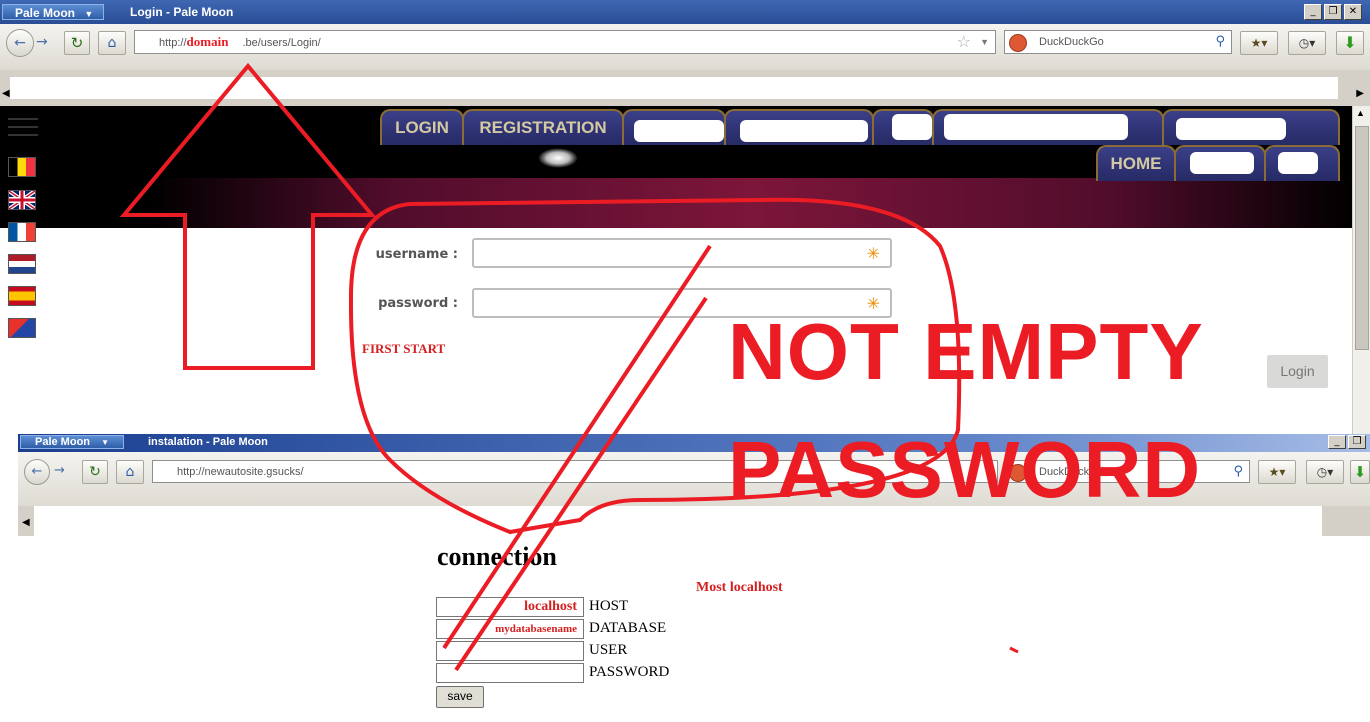 Image resolution: width=1370 pixels, height=722 pixels. Describe the element at coordinates (23, 130) in the screenshot. I see `hamburger-menu-icon` at that location.